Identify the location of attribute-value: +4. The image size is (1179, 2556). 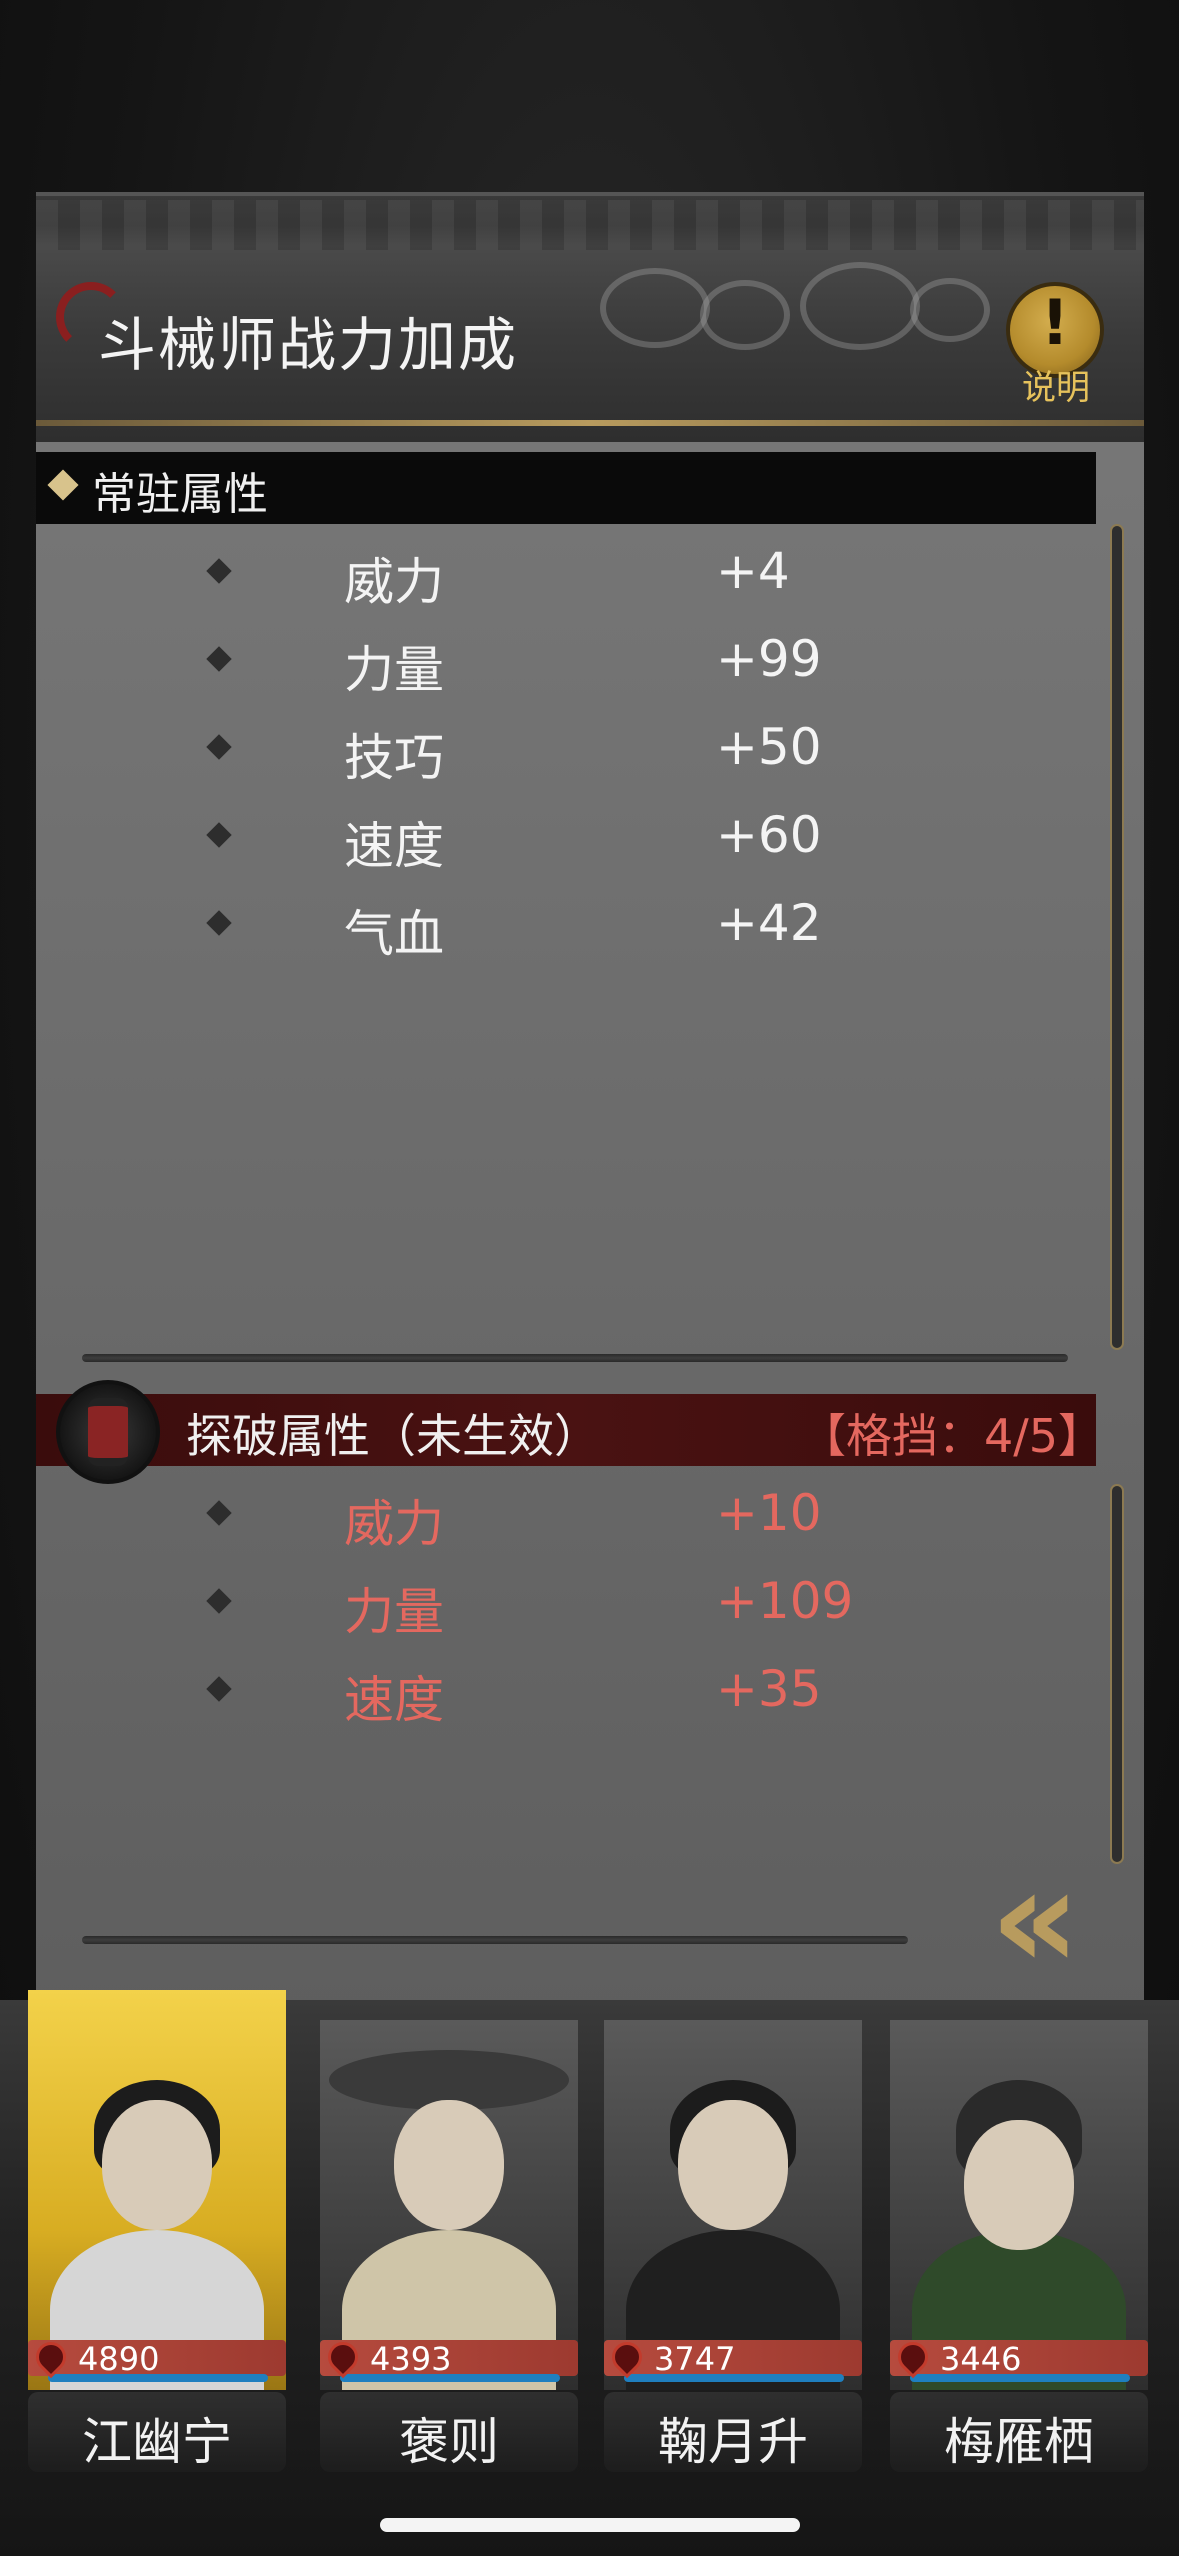
(753, 571).